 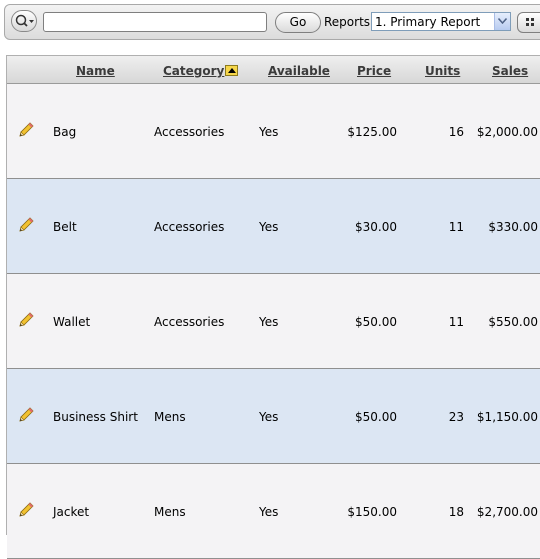 What do you see at coordinates (232, 70) in the screenshot?
I see `sort-ascending-icon` at bounding box center [232, 70].